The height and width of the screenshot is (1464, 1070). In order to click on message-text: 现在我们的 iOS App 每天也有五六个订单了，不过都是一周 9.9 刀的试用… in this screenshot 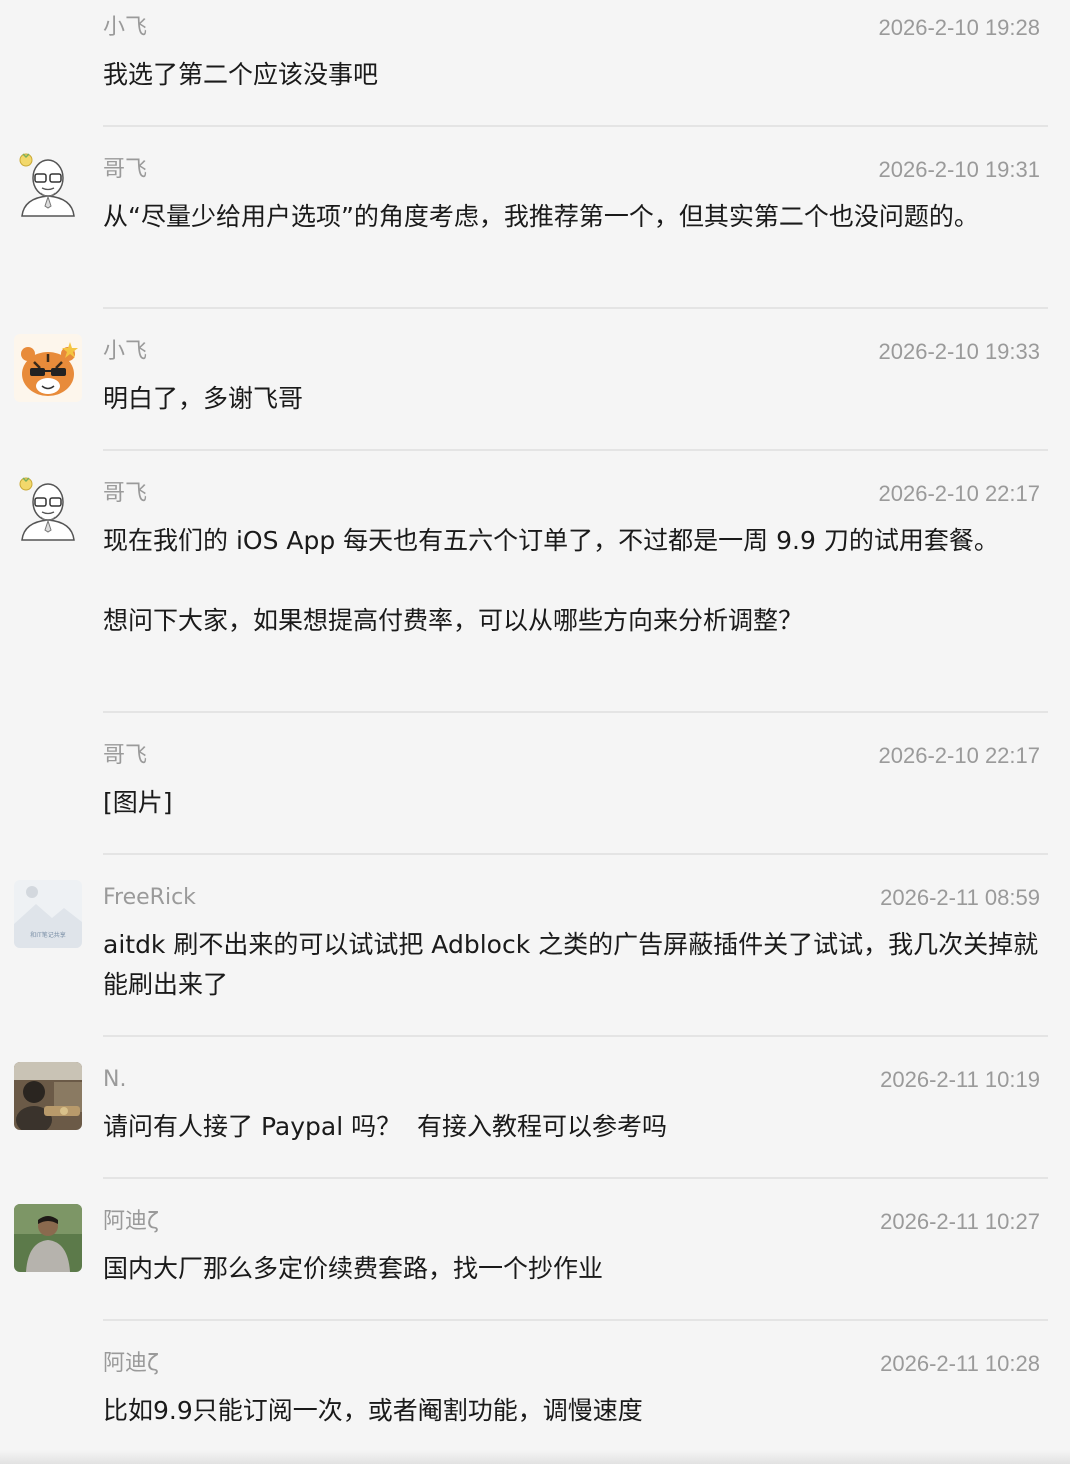, I will do `click(551, 580)`.